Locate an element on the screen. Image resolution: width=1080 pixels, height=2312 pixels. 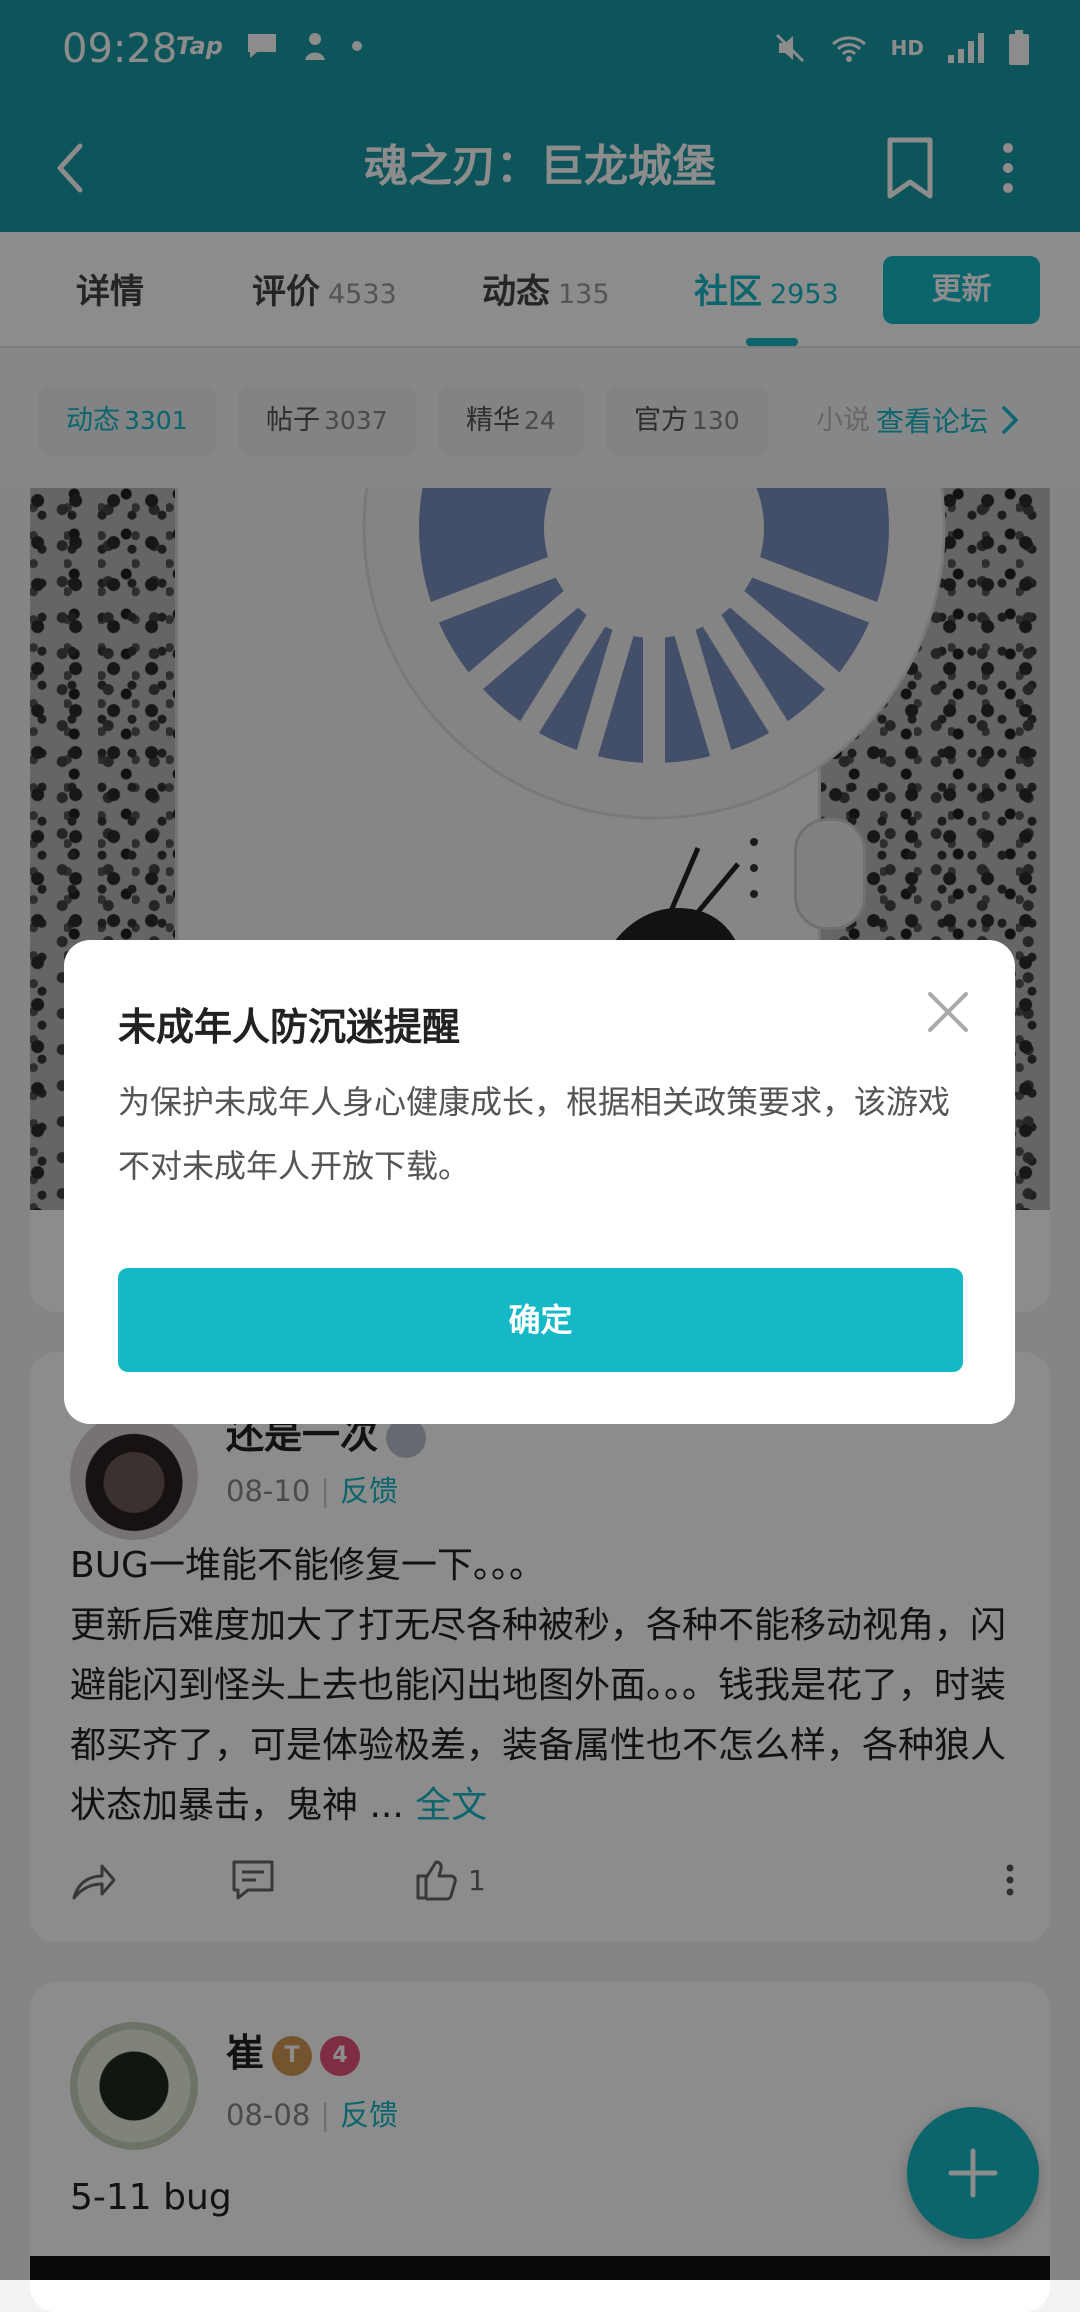
dialog-message: 为保护未成年人身心健康成长，根据相关政策要求，该游戏不对未成年人开放下载。 is located at coordinates (534, 1134).